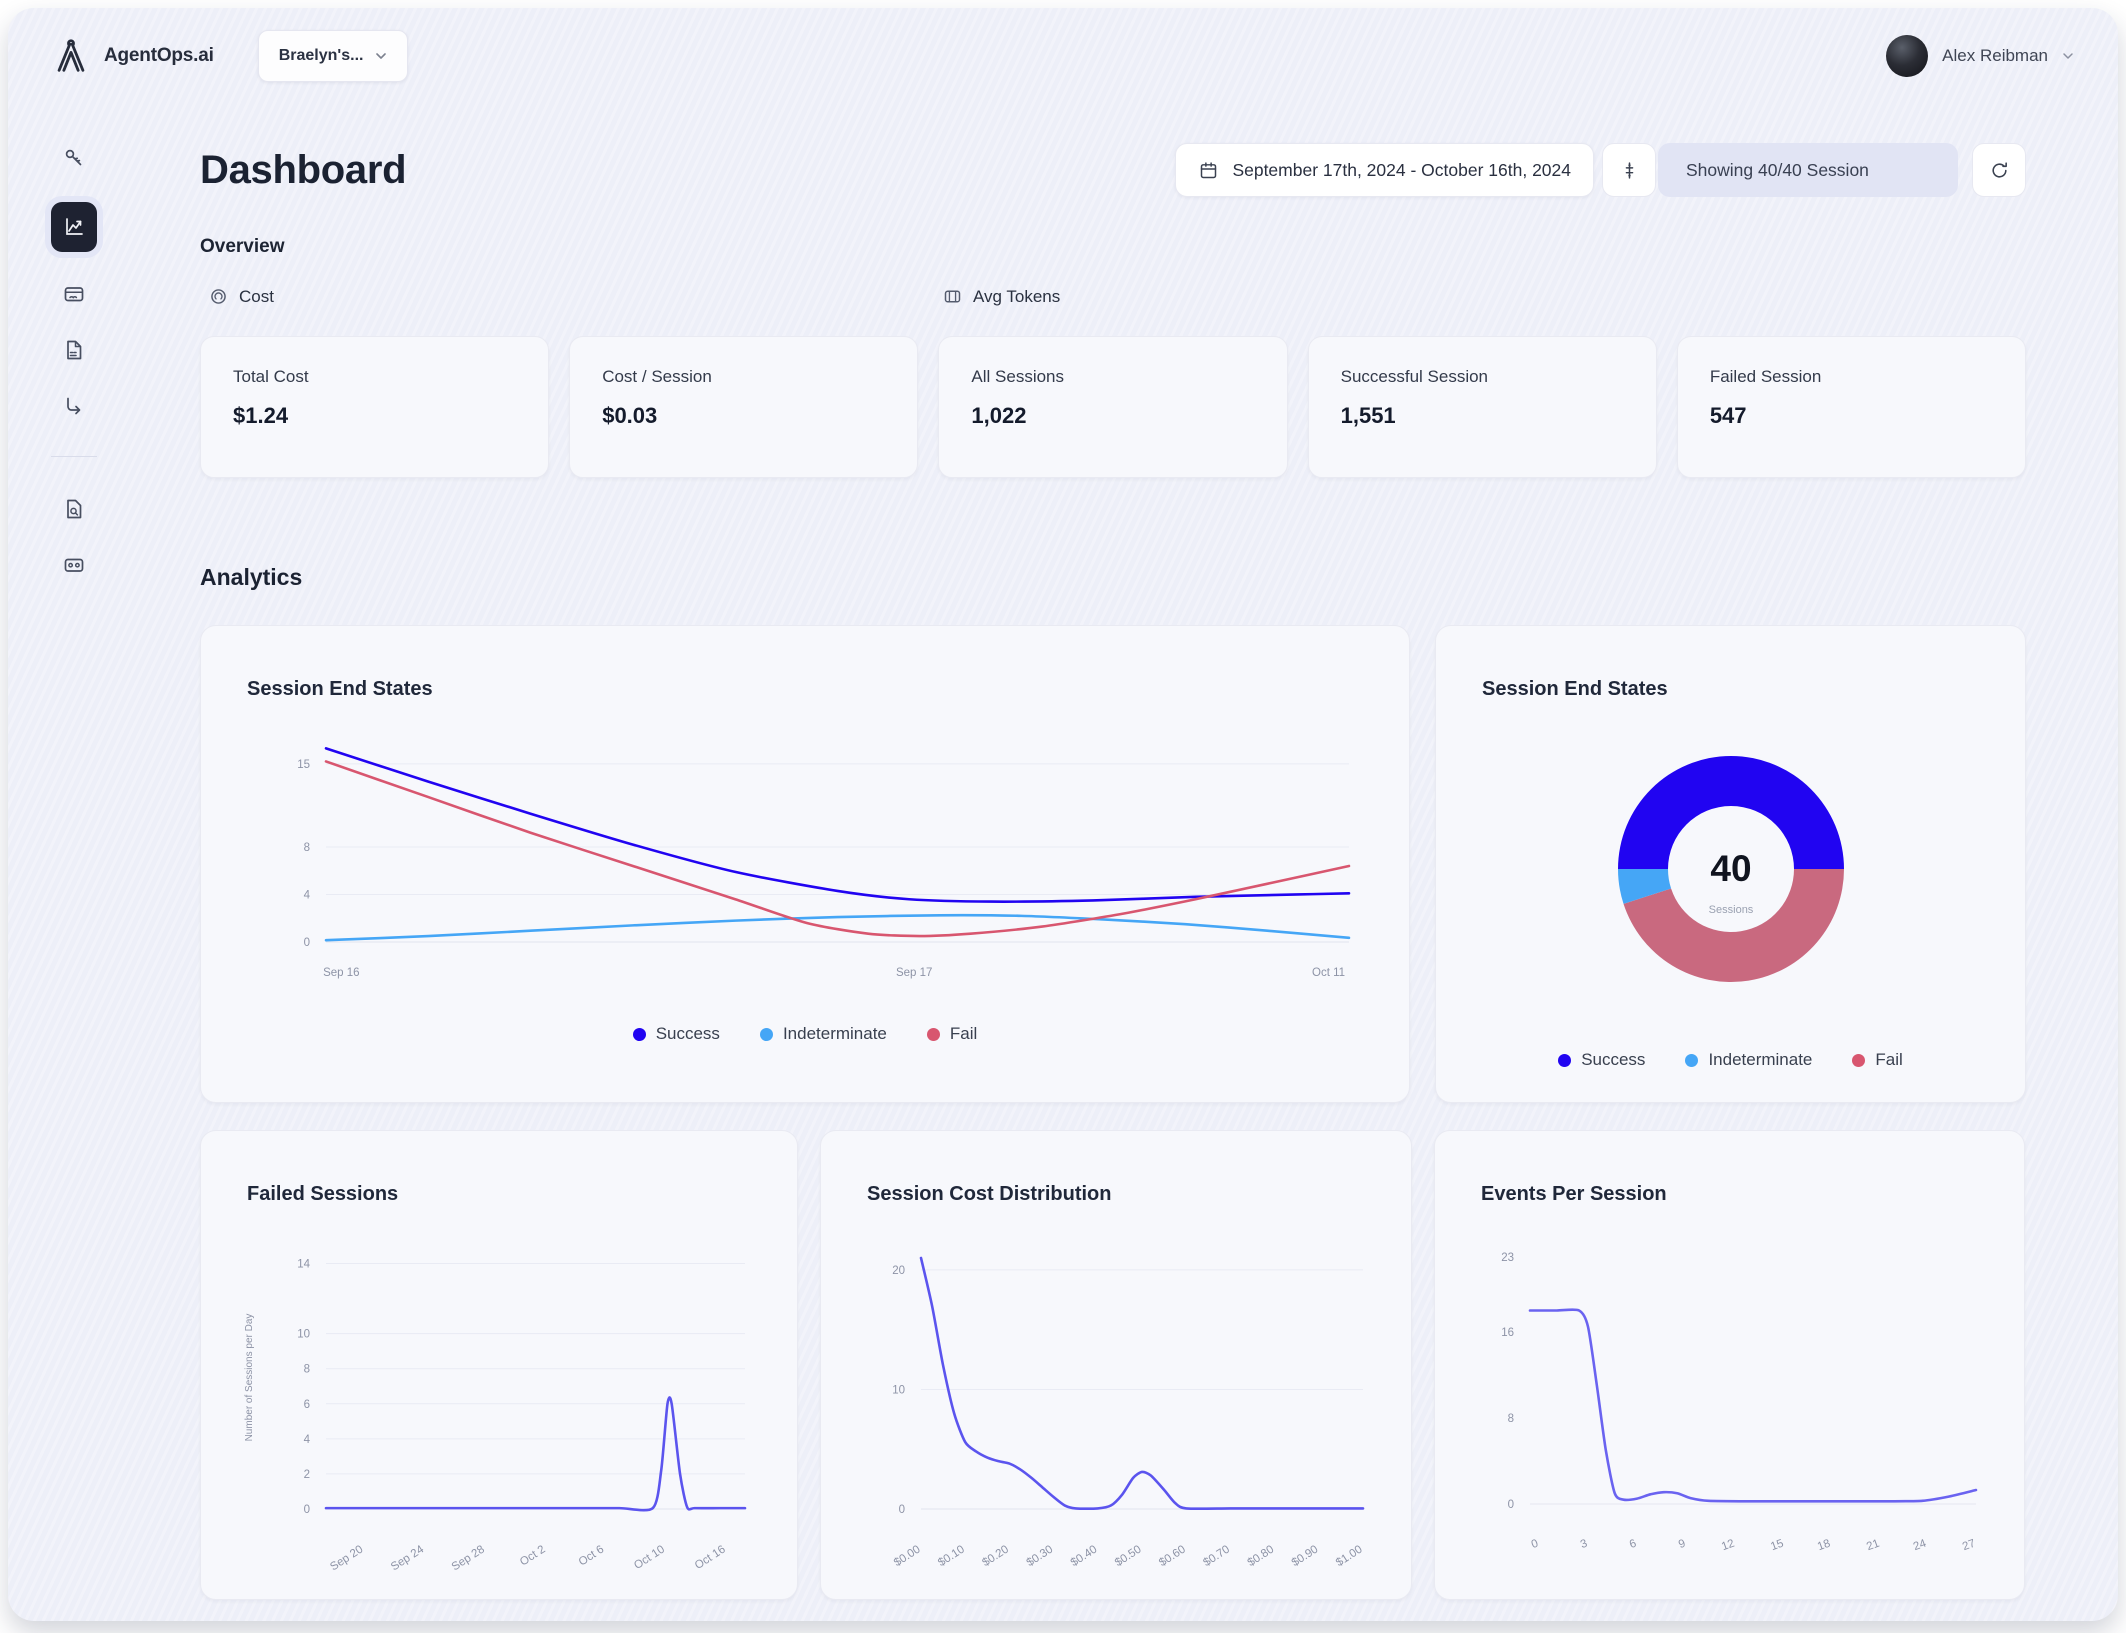 The image size is (2126, 1633). What do you see at coordinates (1729, 1365) in the screenshot?
I see `events-per-session-chart: 0 8 16 23 0 3 6 9 12 15 18 21 24 27` at bounding box center [1729, 1365].